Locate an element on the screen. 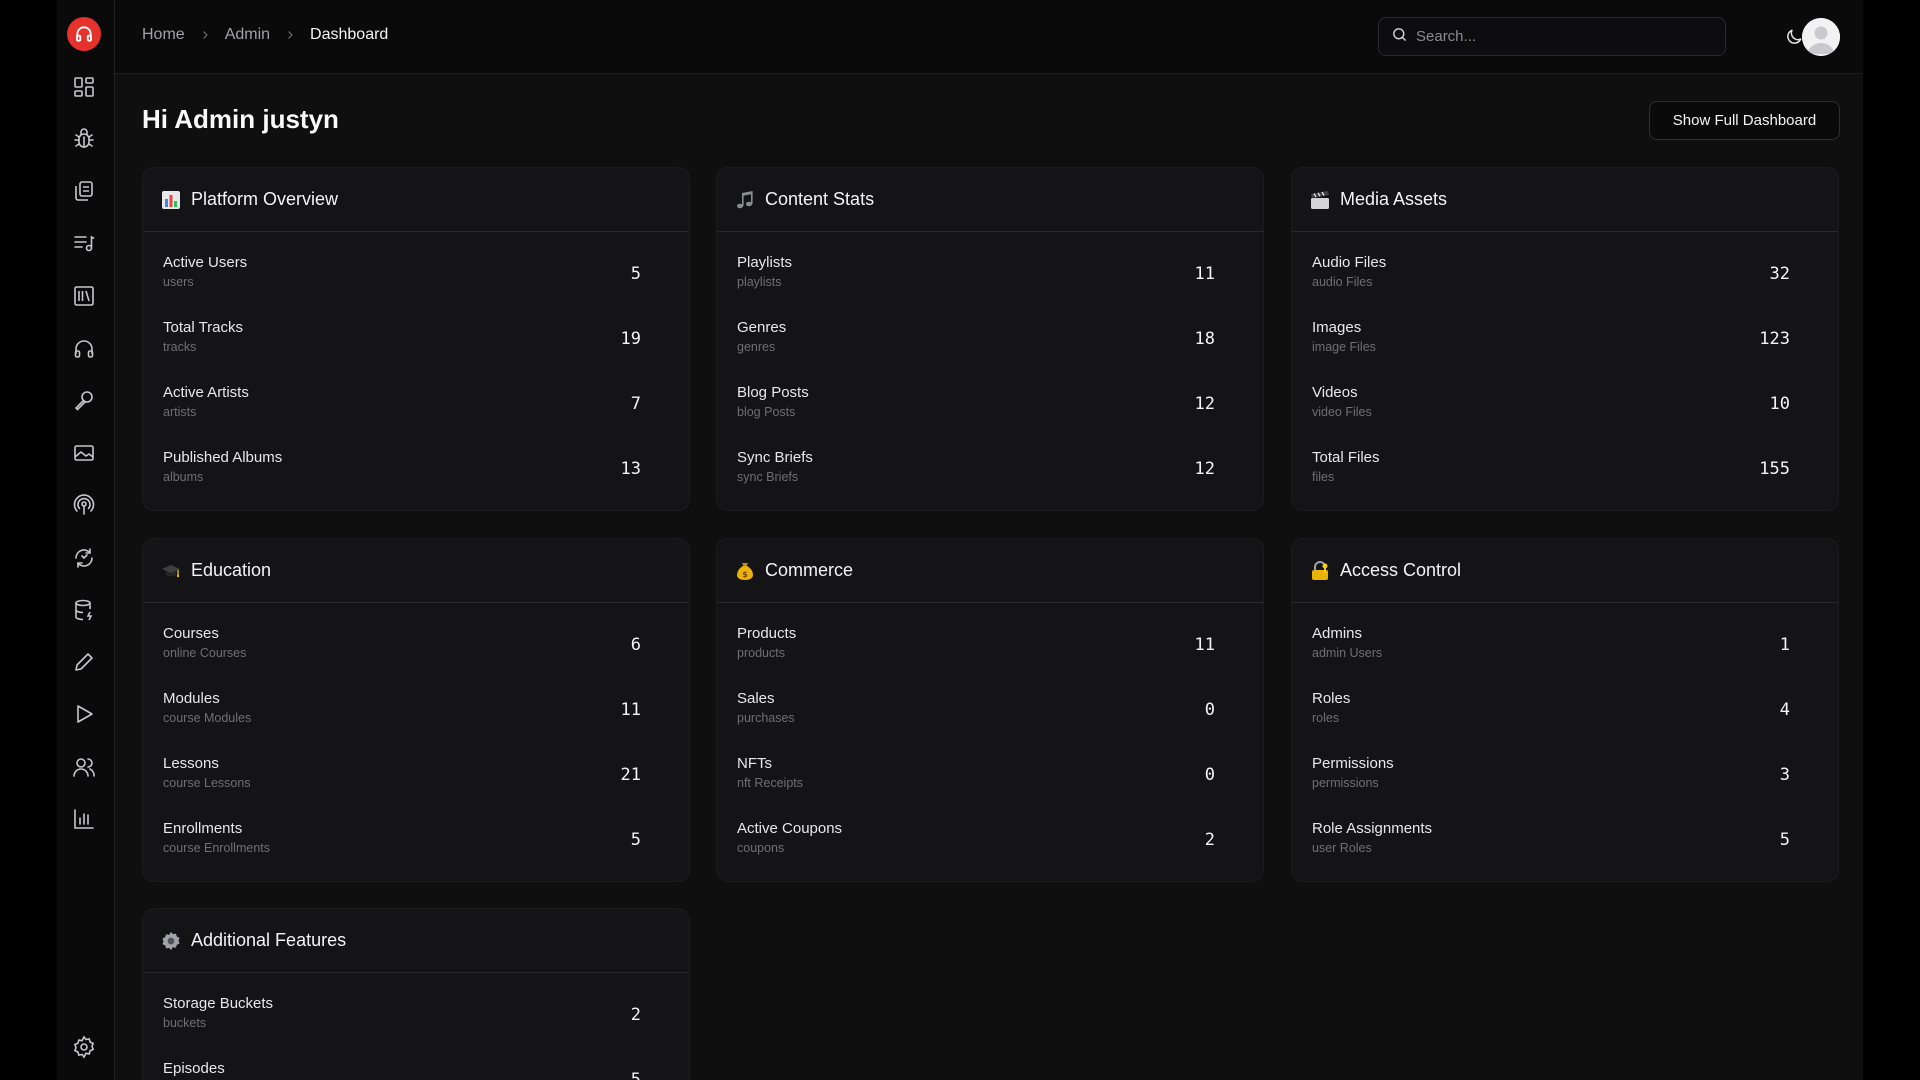 This screenshot has height=1080, width=1920. search-box is located at coordinates (1552, 36).